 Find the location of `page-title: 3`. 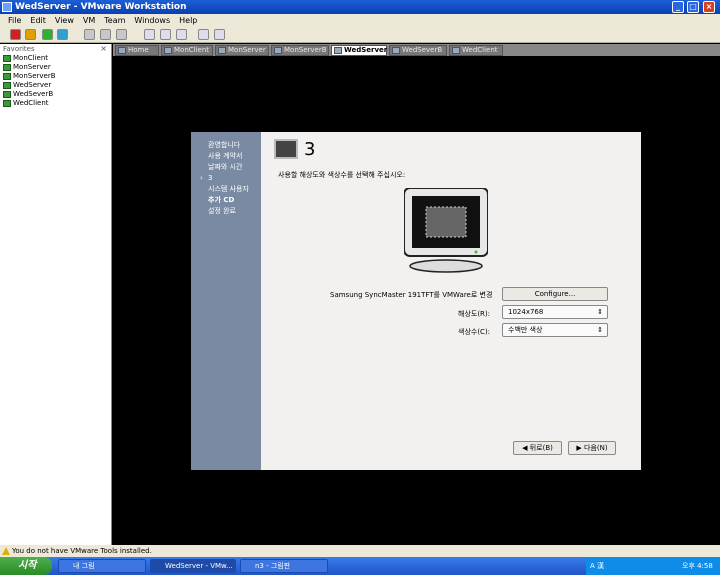

page-title: 3 is located at coordinates (310, 149).